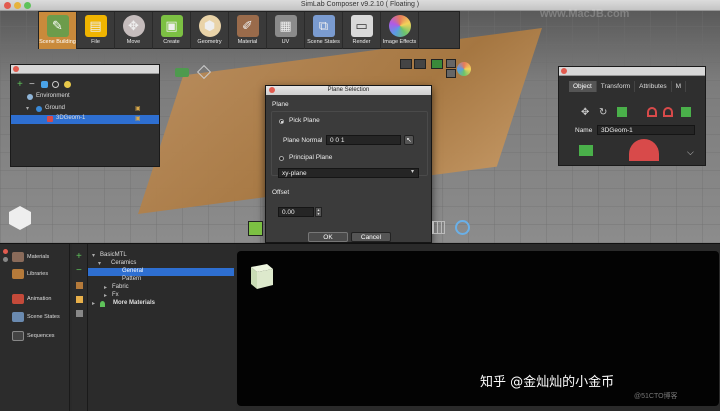 This screenshot has height=411, width=720. What do you see at coordinates (58, 30) in the screenshot?
I see `toolbar-scene-building: ✎ Scene Building` at bounding box center [58, 30].